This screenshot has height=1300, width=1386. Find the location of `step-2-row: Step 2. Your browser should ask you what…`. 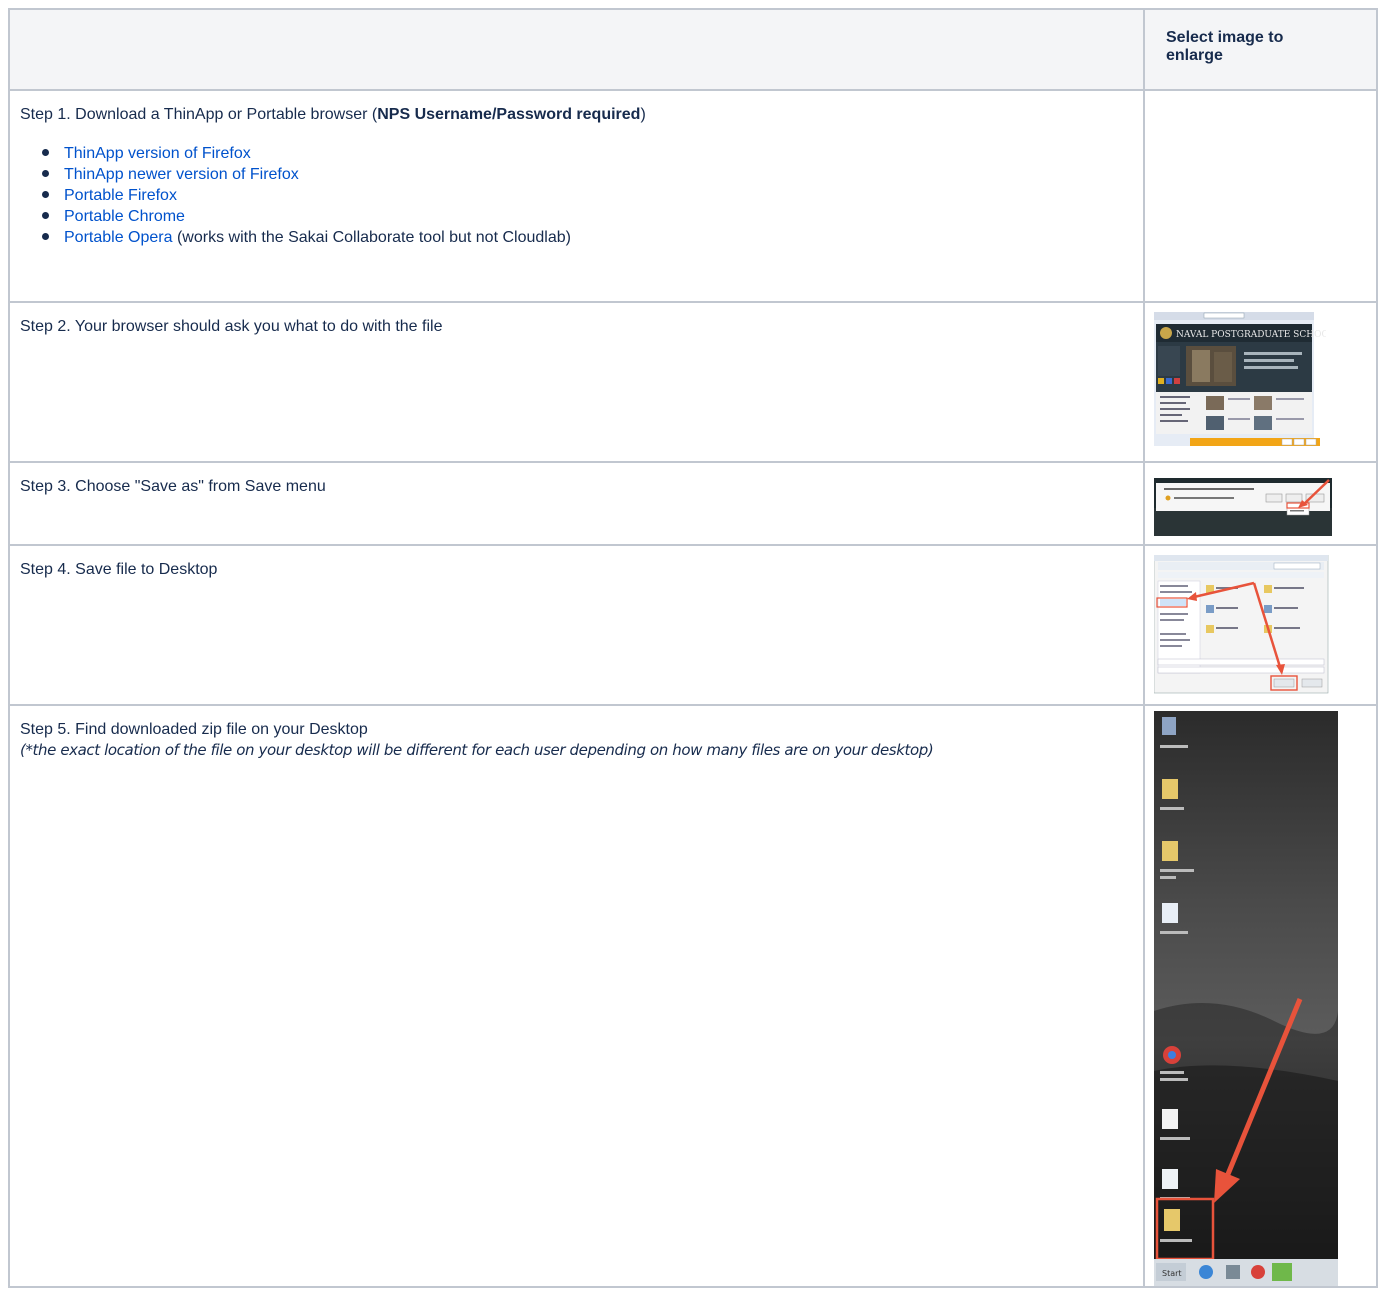

step-2-row: Step 2. Your browser should ask you what… is located at coordinates (693, 382).